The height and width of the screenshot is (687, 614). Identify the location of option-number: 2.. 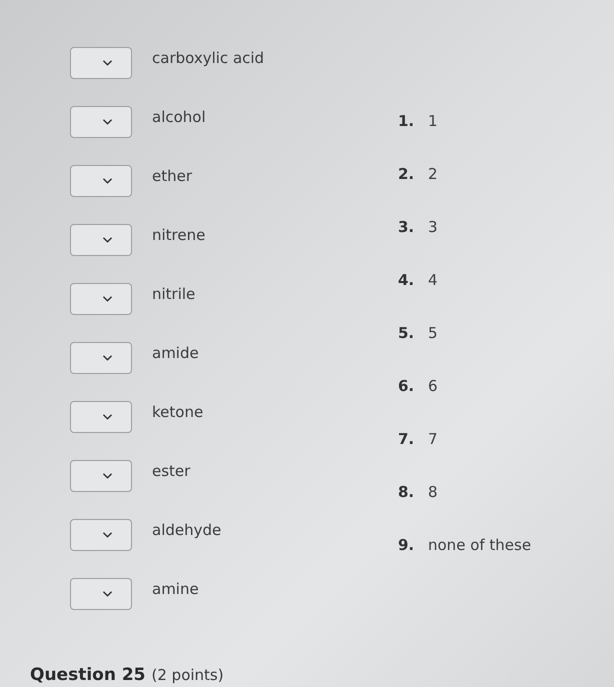
(407, 174).